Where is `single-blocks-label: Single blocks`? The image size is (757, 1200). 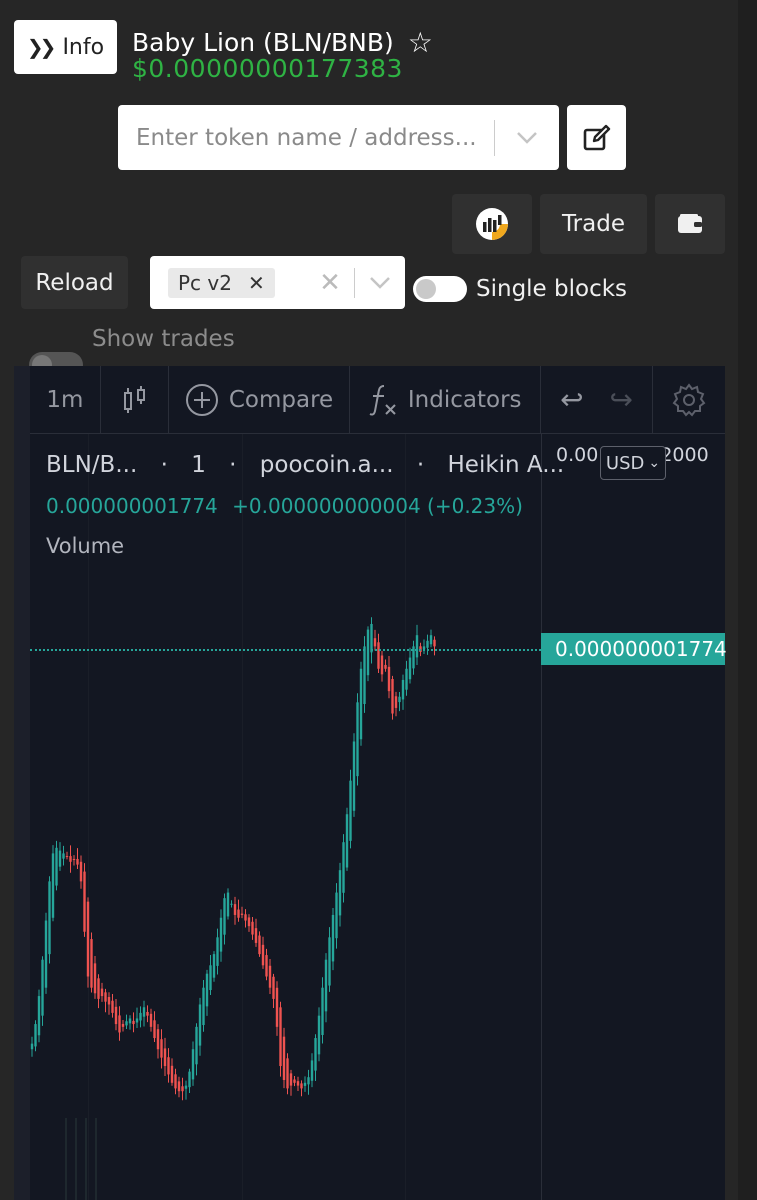 single-blocks-label: Single blocks is located at coordinates (552, 289).